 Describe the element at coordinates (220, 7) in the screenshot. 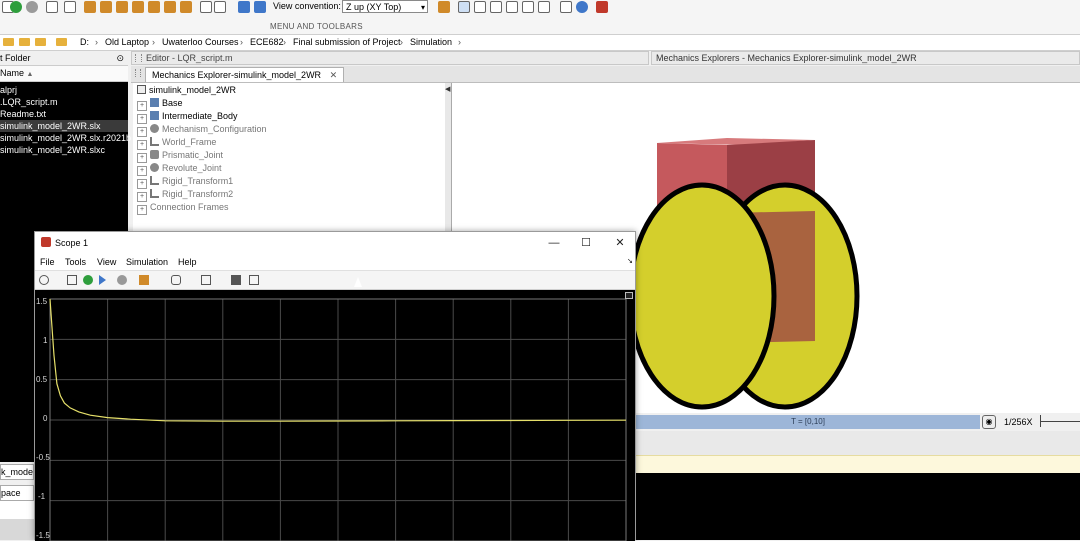

I see `four-view-icon` at that location.